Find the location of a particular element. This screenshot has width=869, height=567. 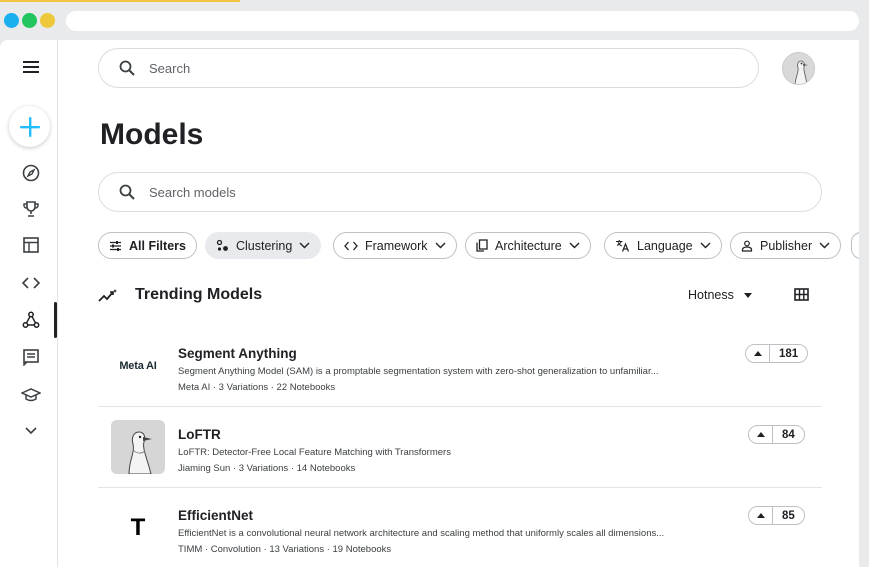

timm-logo: T is located at coordinates (138, 527).